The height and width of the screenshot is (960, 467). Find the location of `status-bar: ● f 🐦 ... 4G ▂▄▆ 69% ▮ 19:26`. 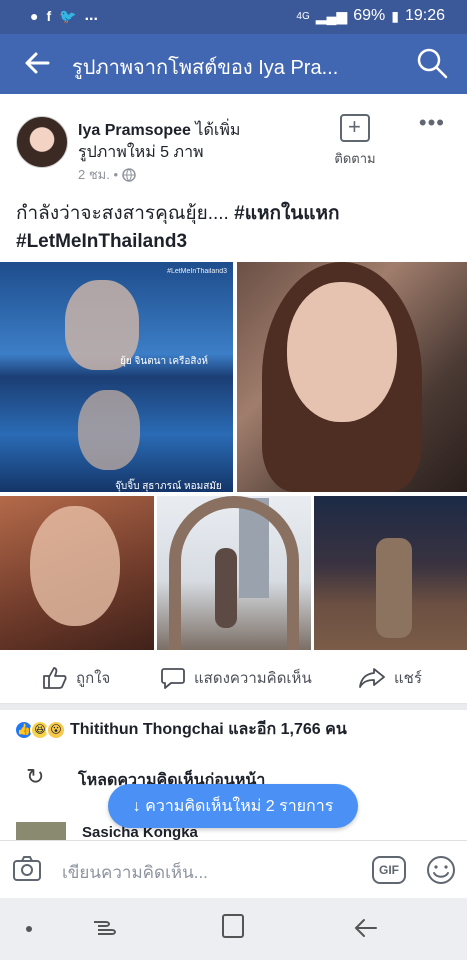

status-bar: ● f 🐦 ... 4G ▂▄▆ 69% ▮ 19:26 is located at coordinates (233, 17).